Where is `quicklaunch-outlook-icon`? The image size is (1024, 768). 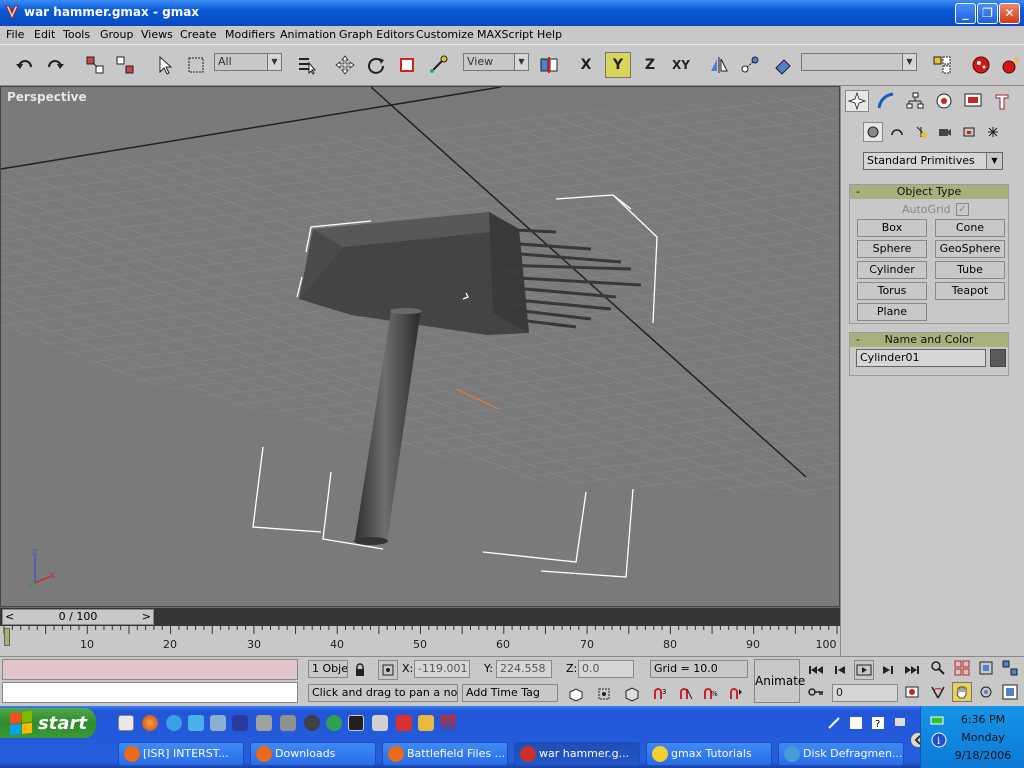 quicklaunch-outlook-icon is located at coordinates (196, 723).